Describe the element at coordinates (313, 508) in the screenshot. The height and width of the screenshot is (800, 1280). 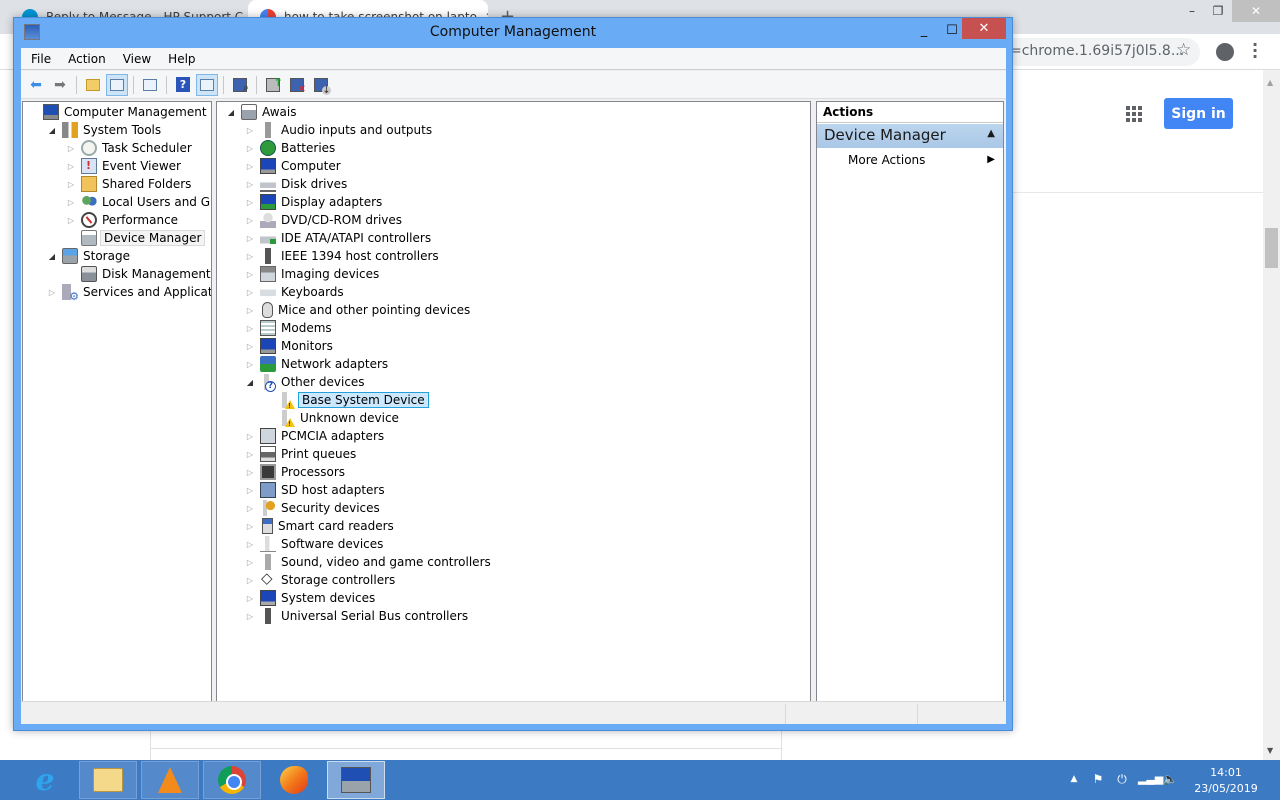
I see `tree-item-security-devices: ▷ Security devices` at that location.